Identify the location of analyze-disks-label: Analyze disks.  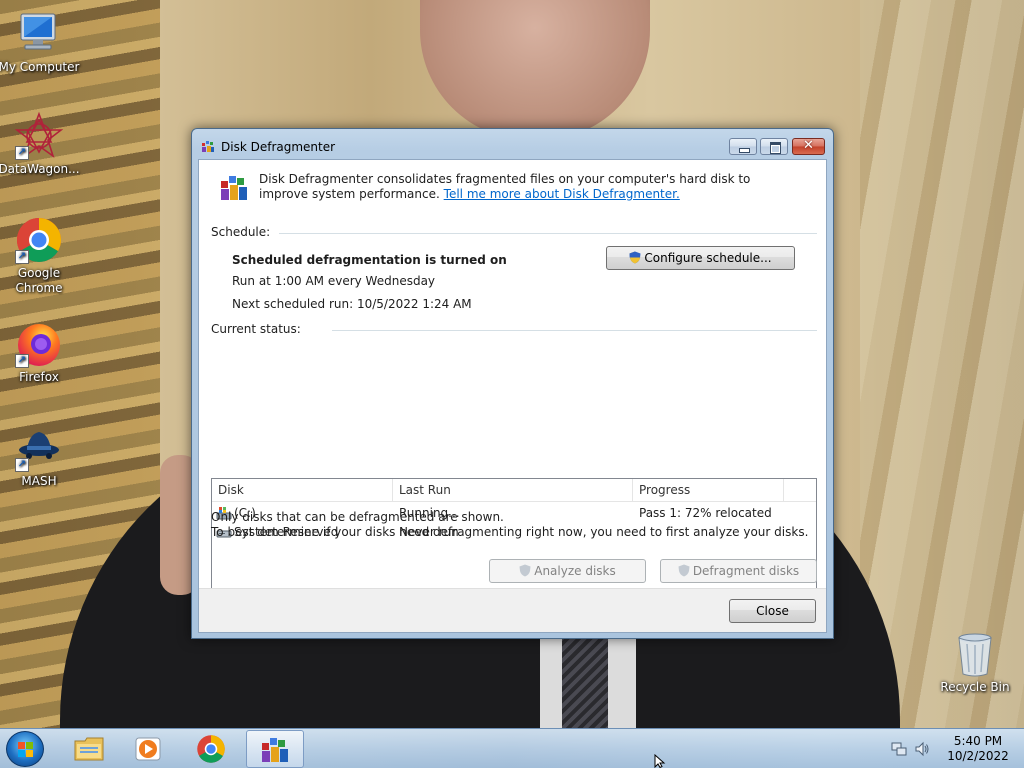
(575, 571).